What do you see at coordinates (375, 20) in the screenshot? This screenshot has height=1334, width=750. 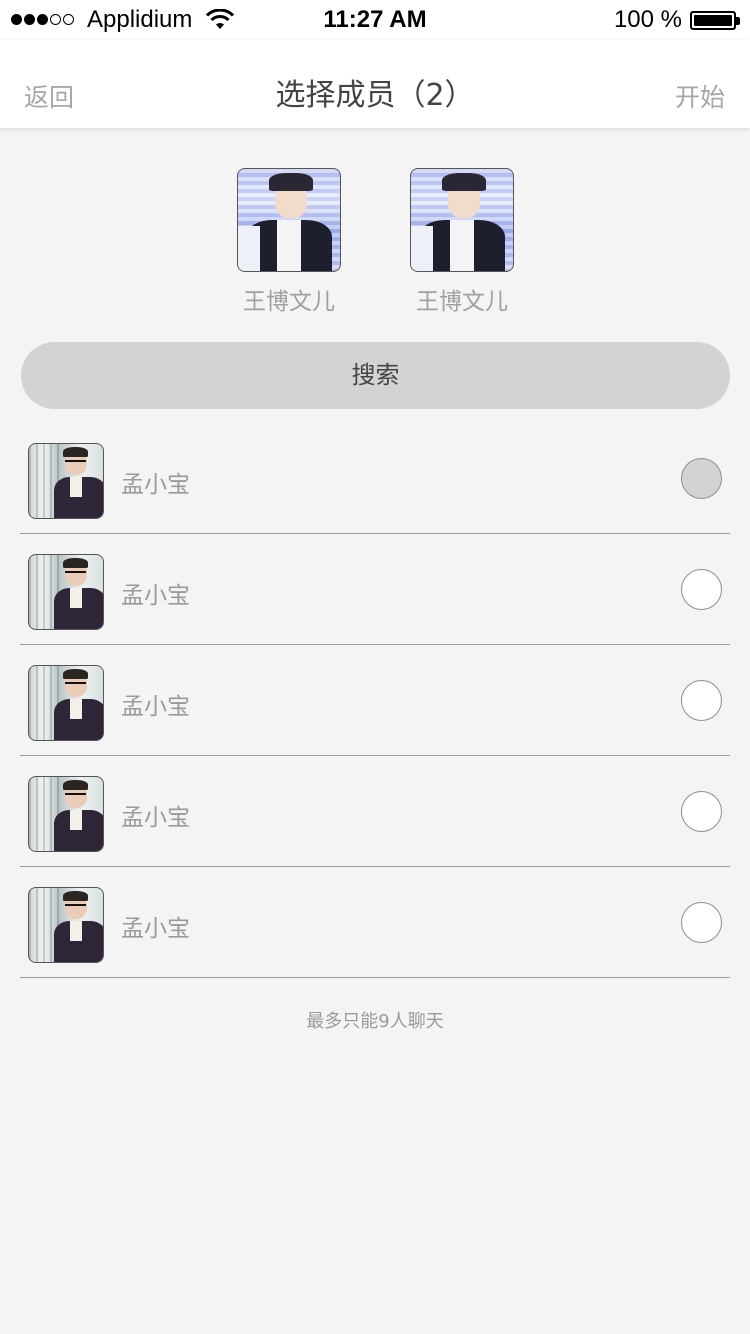 I see `status-bar: Applidium 11:27 AM 100 %` at bounding box center [375, 20].